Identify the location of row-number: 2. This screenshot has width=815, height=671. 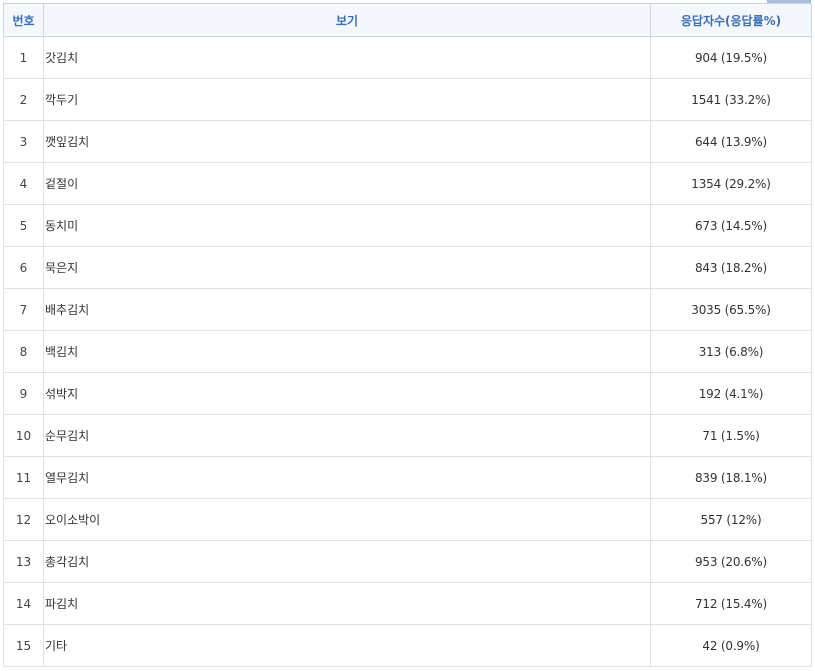
(23, 99).